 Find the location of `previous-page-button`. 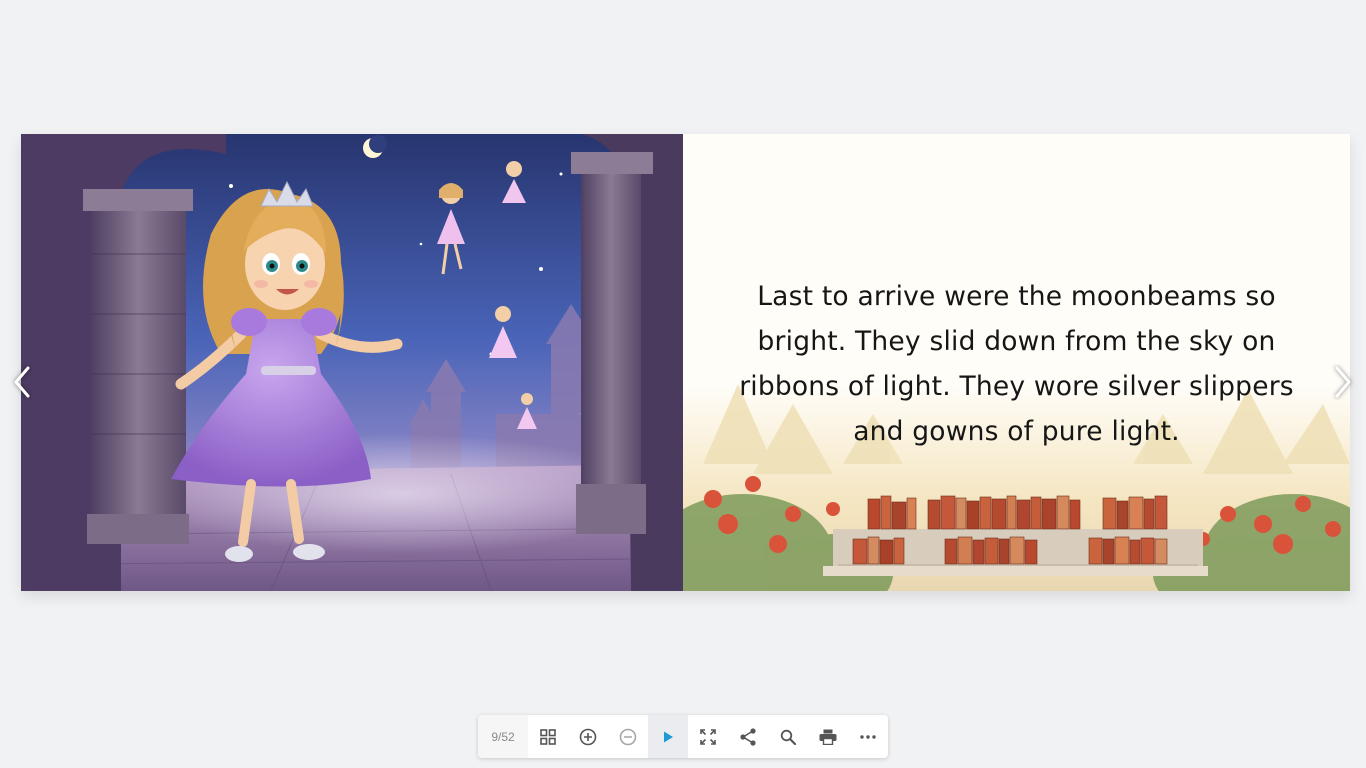

previous-page-button is located at coordinates (23, 382).